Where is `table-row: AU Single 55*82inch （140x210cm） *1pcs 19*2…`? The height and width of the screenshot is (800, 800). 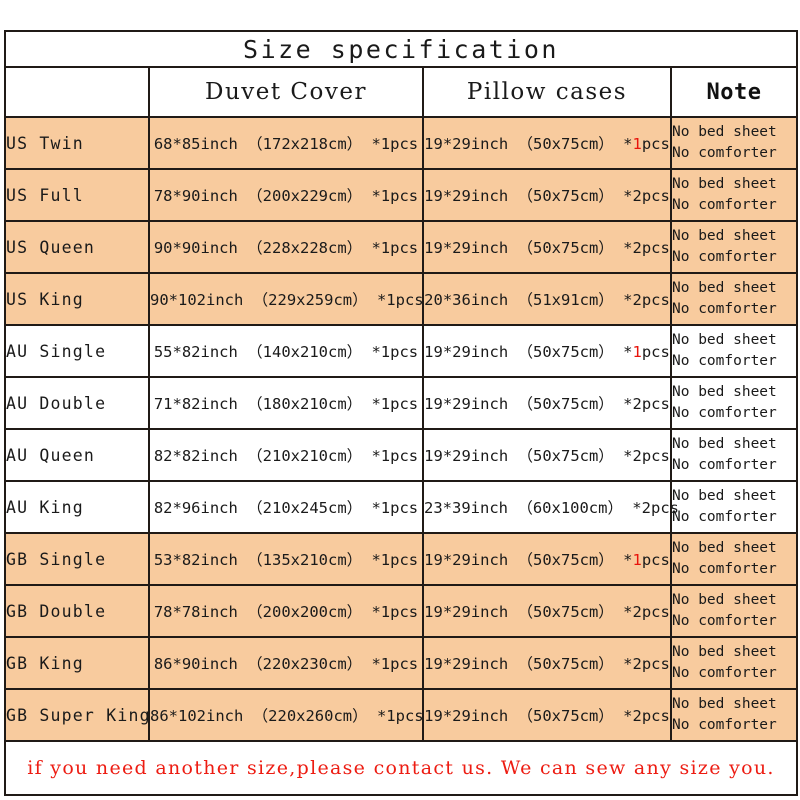 table-row: AU Single 55*82inch （140x210cm） *1pcs 19*2… is located at coordinates (401, 351).